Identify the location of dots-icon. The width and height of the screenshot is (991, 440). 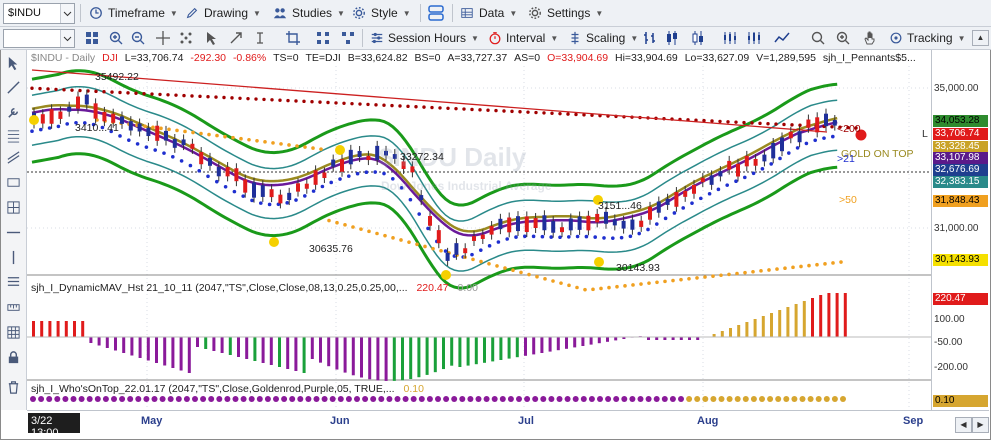
(186, 38).